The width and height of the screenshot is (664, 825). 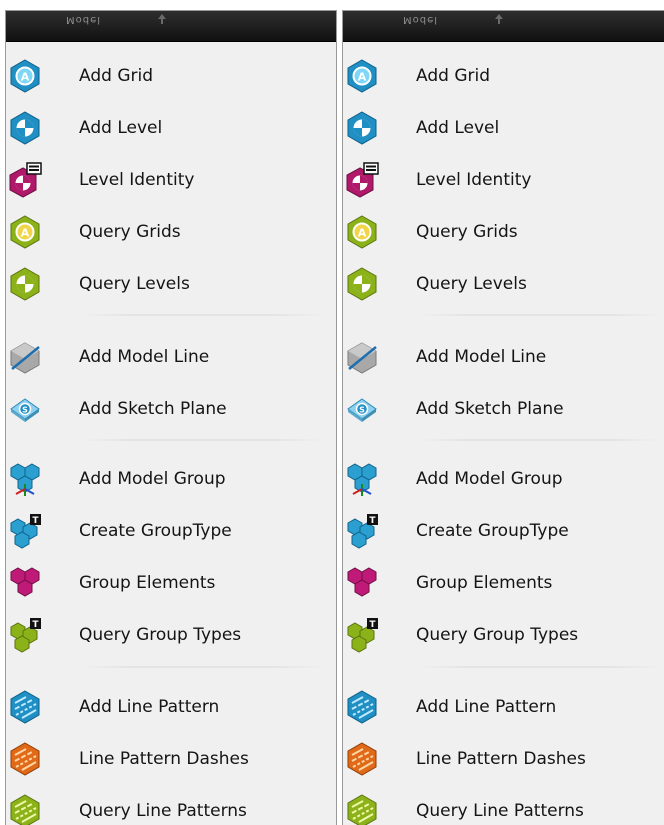 I want to click on add-sketch-plane-icon: S, so click(x=25, y=410).